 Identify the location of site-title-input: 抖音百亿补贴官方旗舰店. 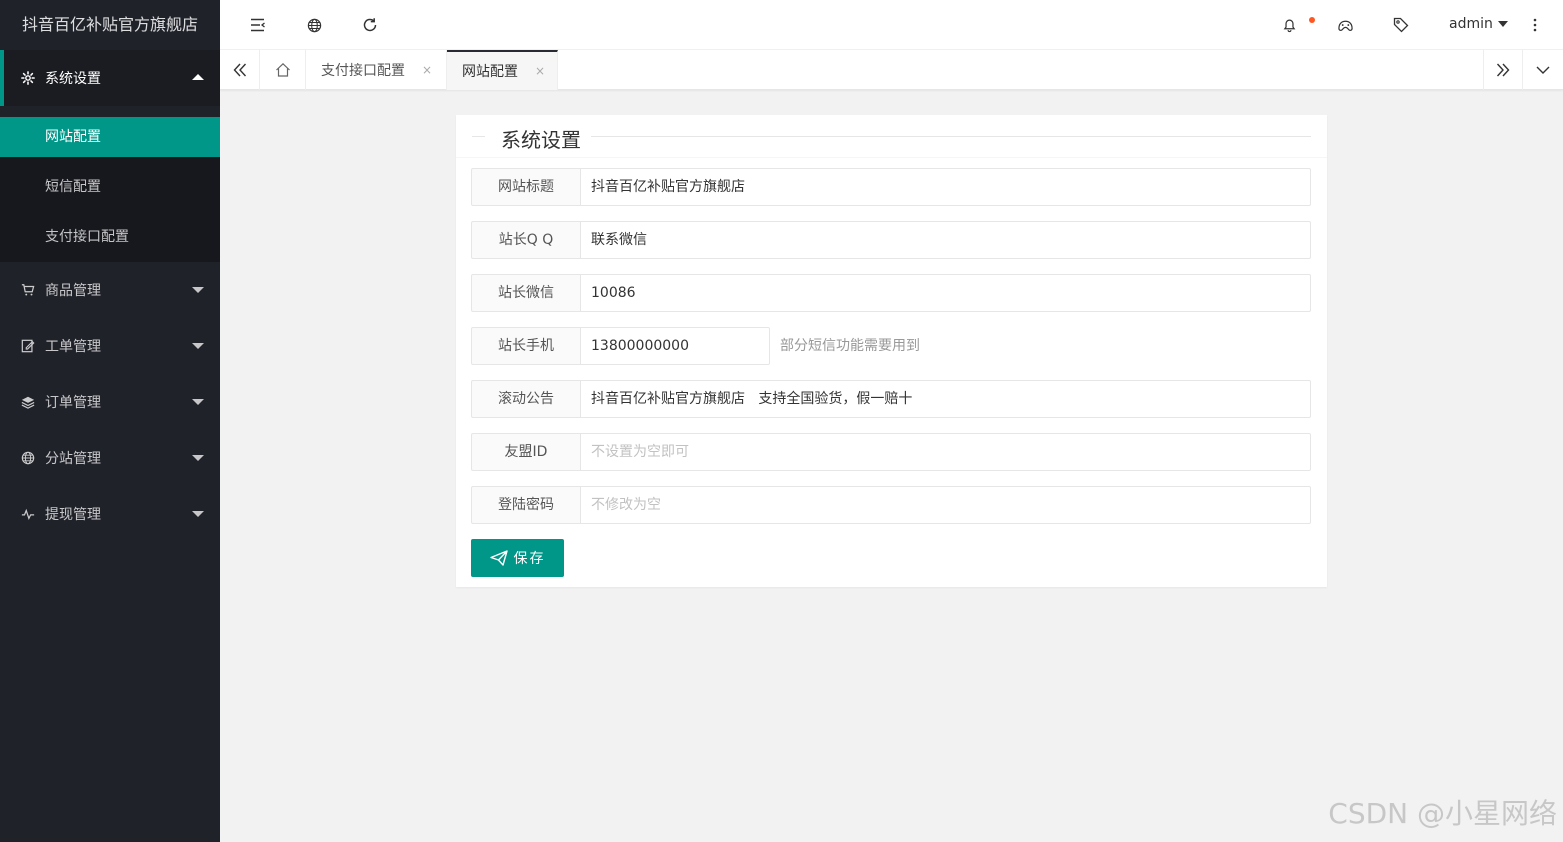
(945, 187).